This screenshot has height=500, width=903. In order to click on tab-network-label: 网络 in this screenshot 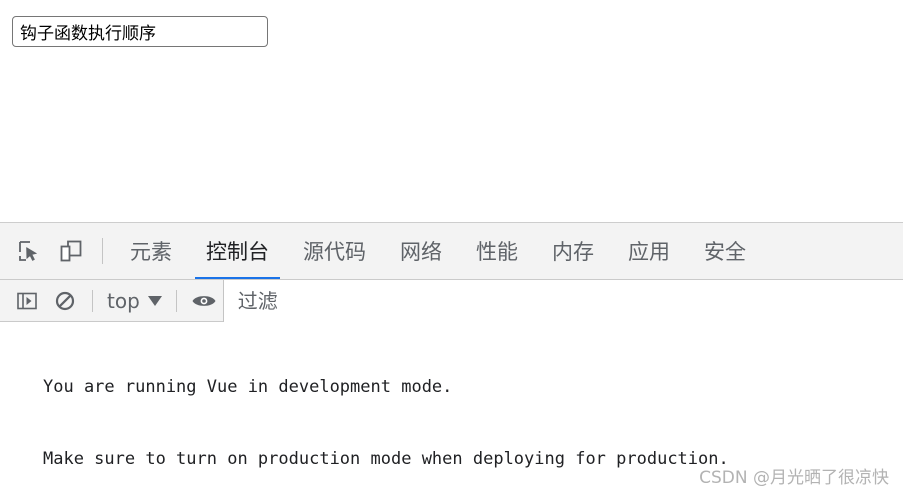, I will do `click(421, 252)`.